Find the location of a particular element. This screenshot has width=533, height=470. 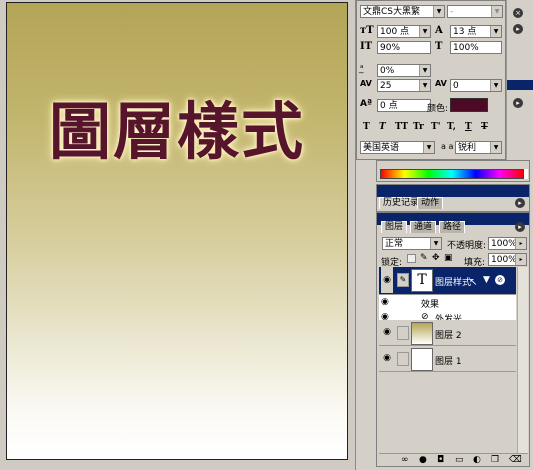

layer-name: 图层 1 is located at coordinates (448, 360).